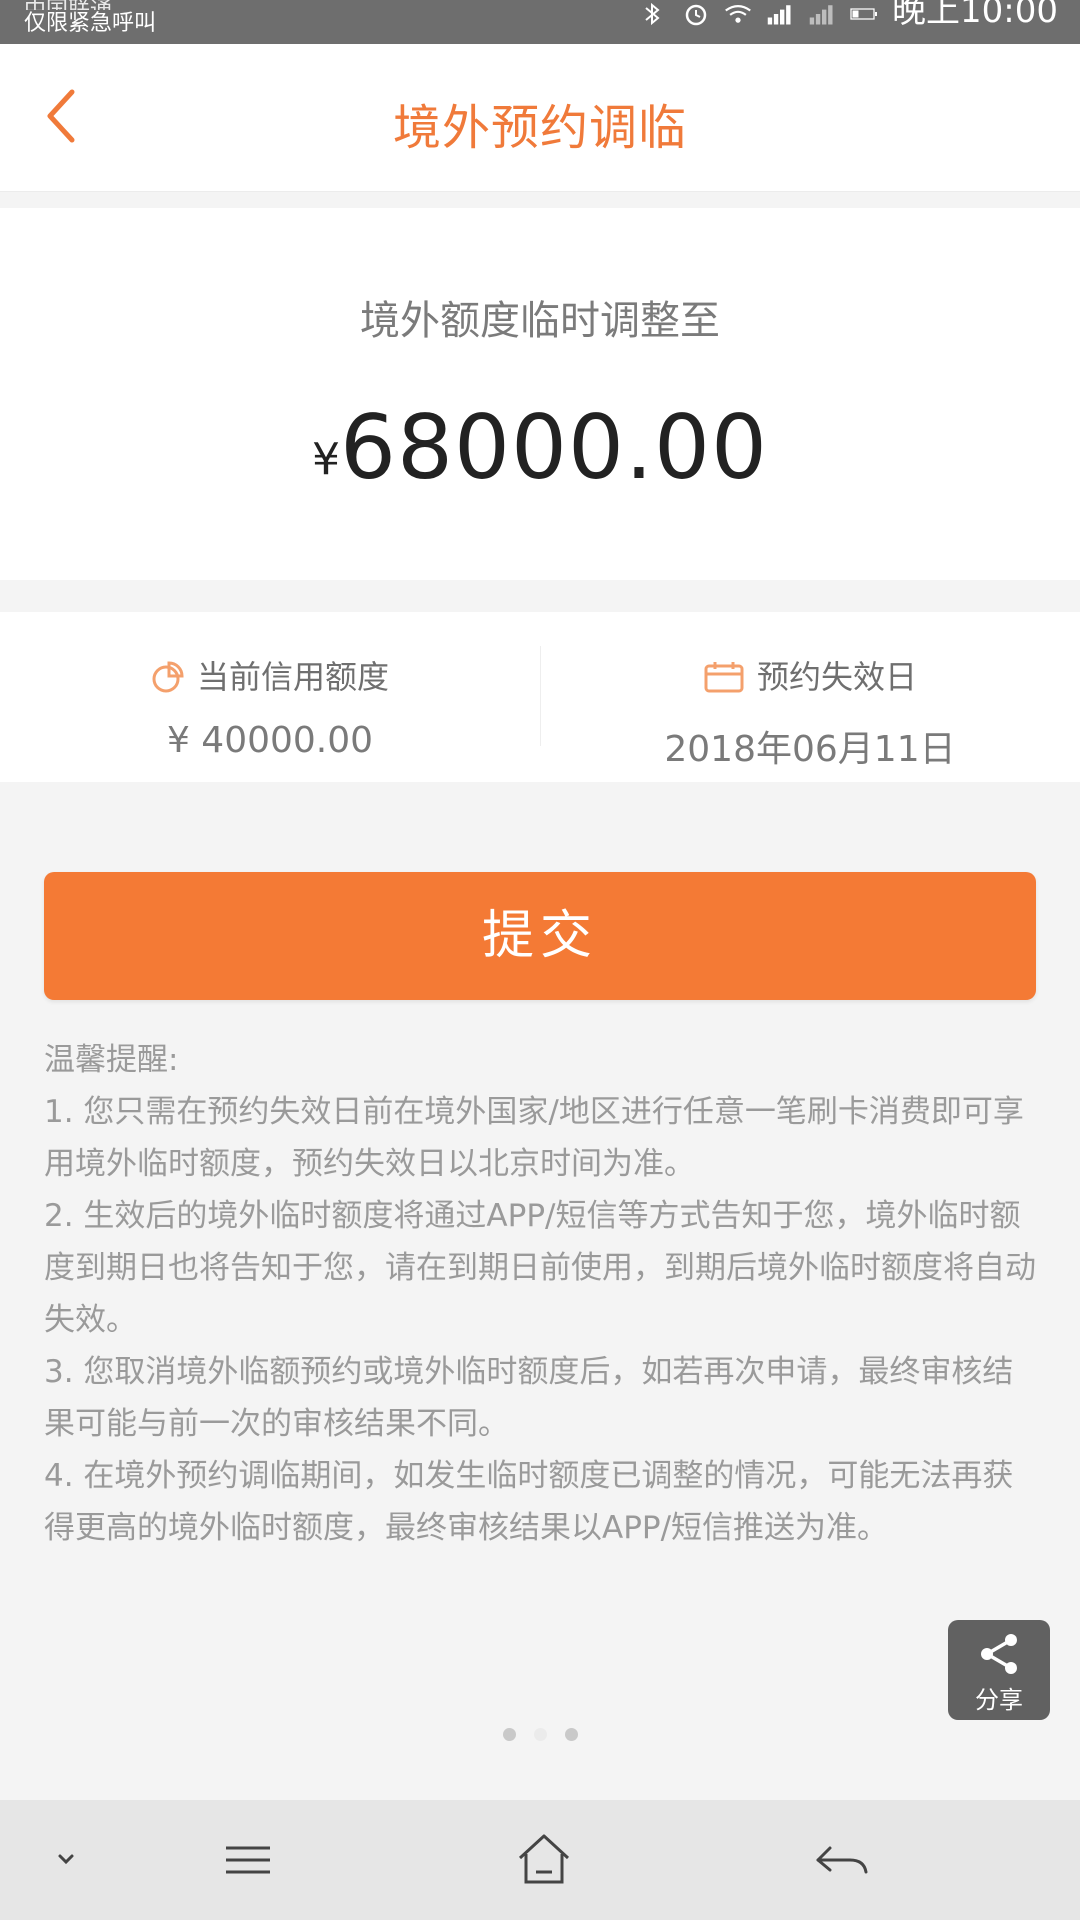  I want to click on current-credit-value: ¥ 40000.00, so click(270, 740).